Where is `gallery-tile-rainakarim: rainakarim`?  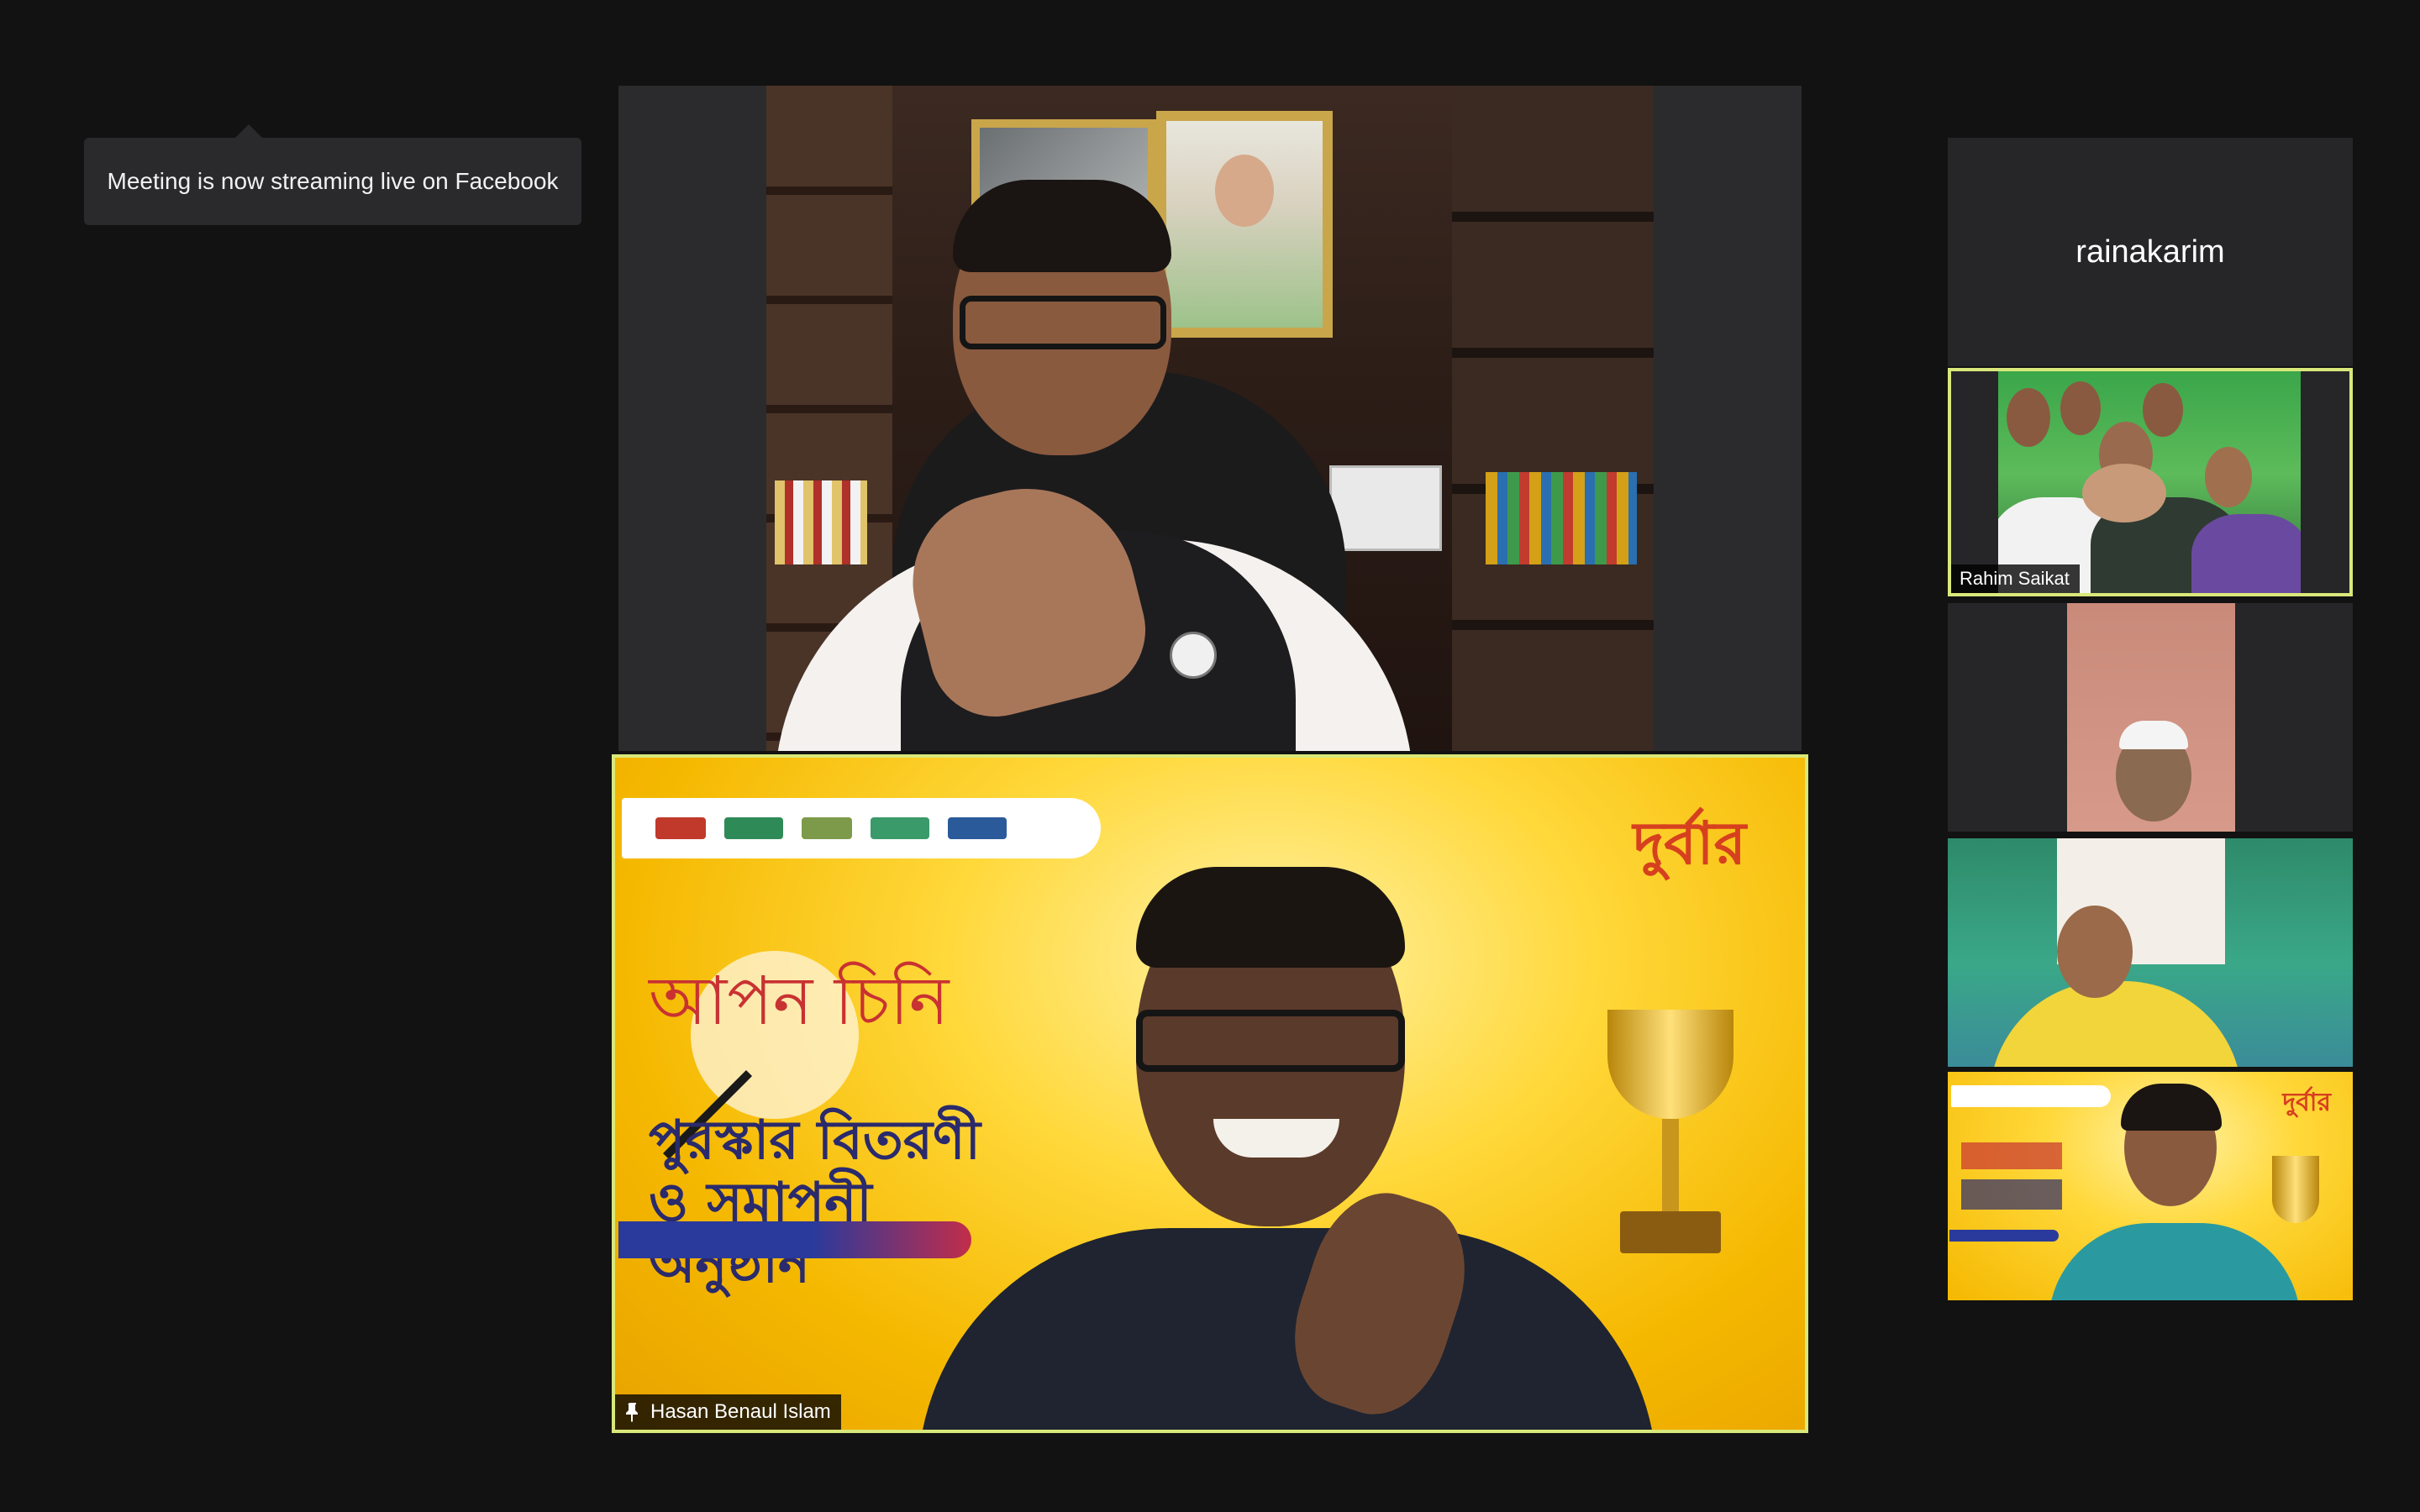
gallery-tile-rainakarim: rainakarim is located at coordinates (2150, 252).